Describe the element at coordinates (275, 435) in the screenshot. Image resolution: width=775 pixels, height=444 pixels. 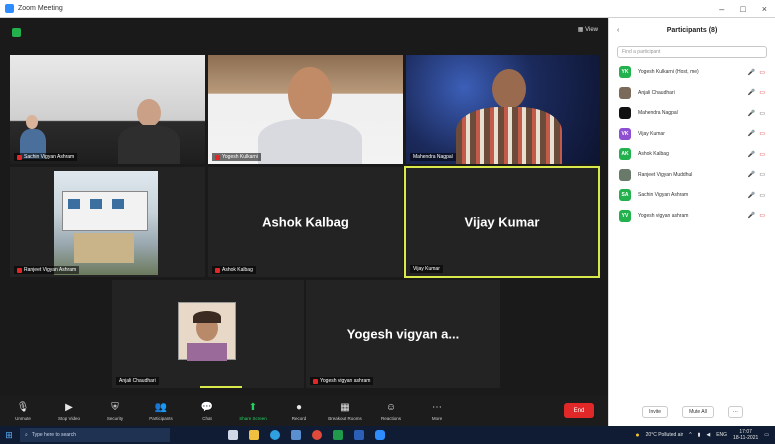
I see `edge-icon` at that location.